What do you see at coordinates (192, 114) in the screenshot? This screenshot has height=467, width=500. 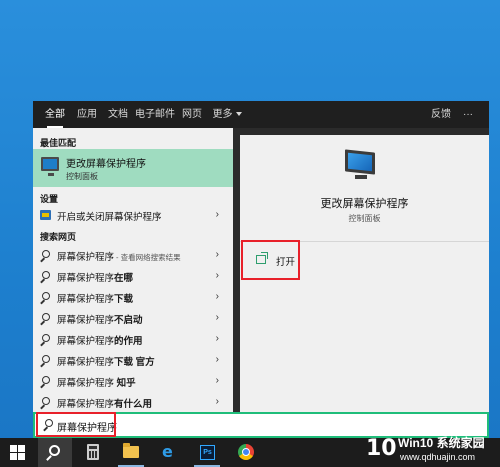 I see `tab-web: 网页` at bounding box center [192, 114].